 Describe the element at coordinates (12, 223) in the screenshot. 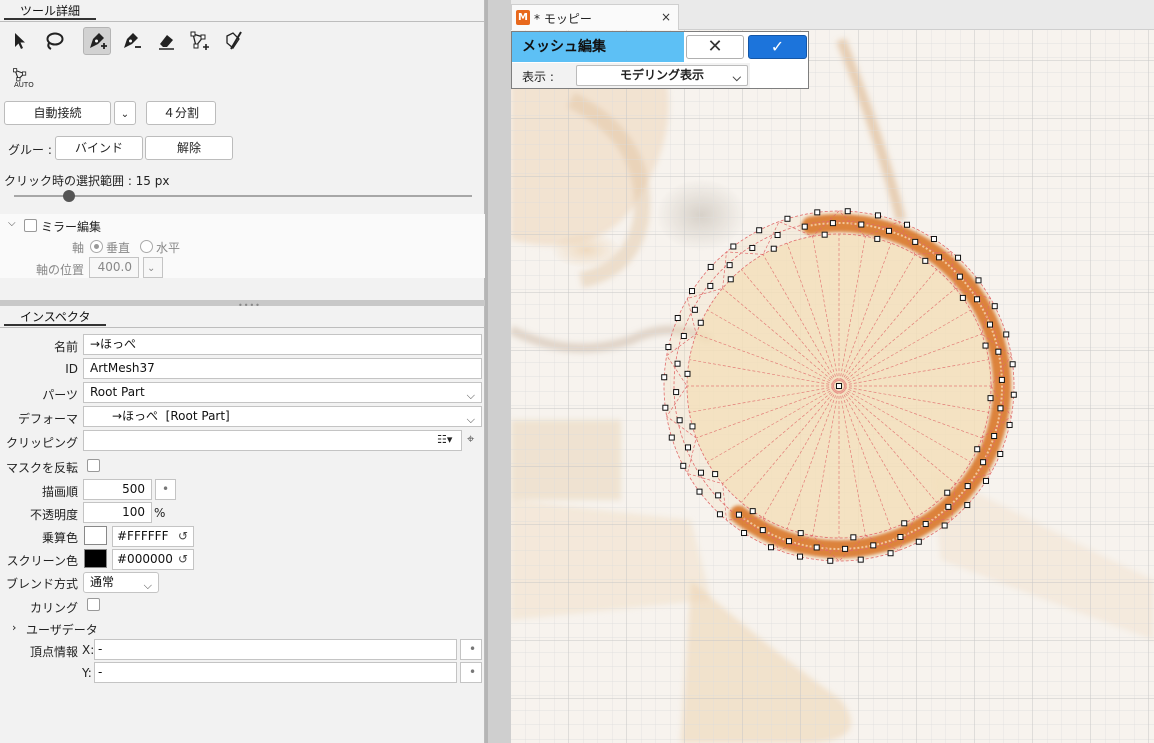

I see `chevron-down-icon: ⌵` at that location.